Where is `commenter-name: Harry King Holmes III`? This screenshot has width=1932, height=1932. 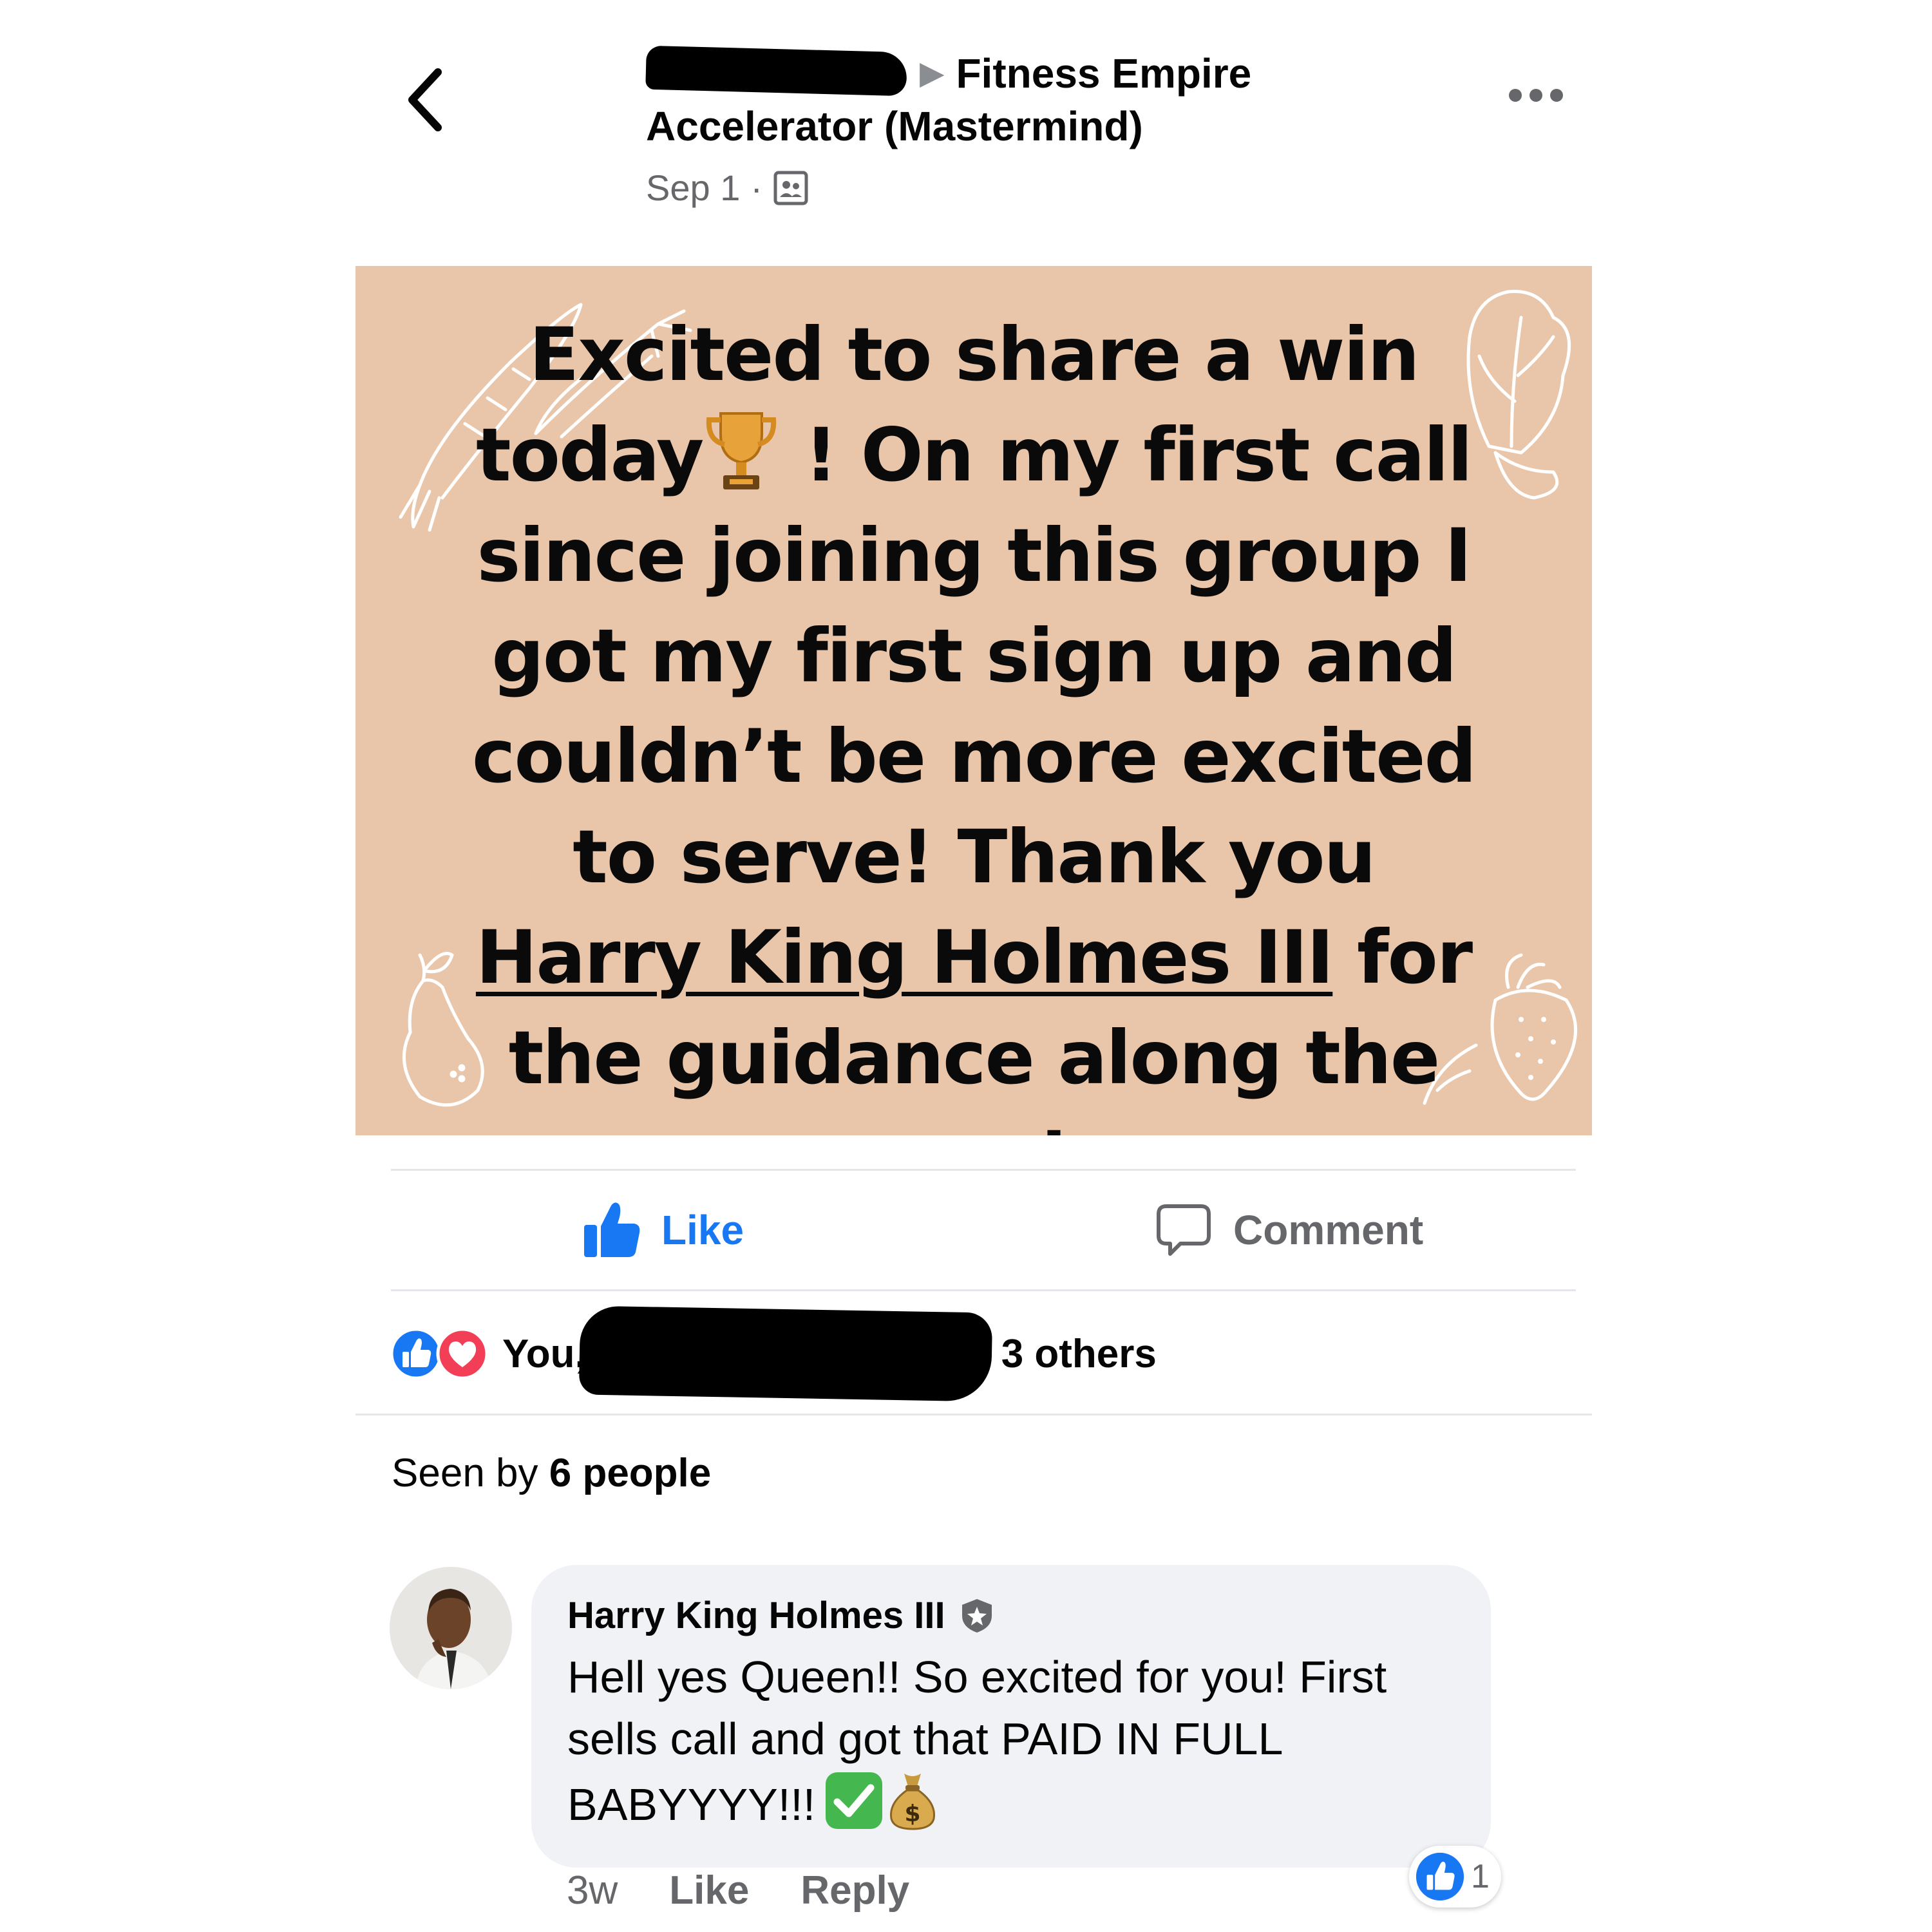 commenter-name: Harry King Holmes III is located at coordinates (1011, 1615).